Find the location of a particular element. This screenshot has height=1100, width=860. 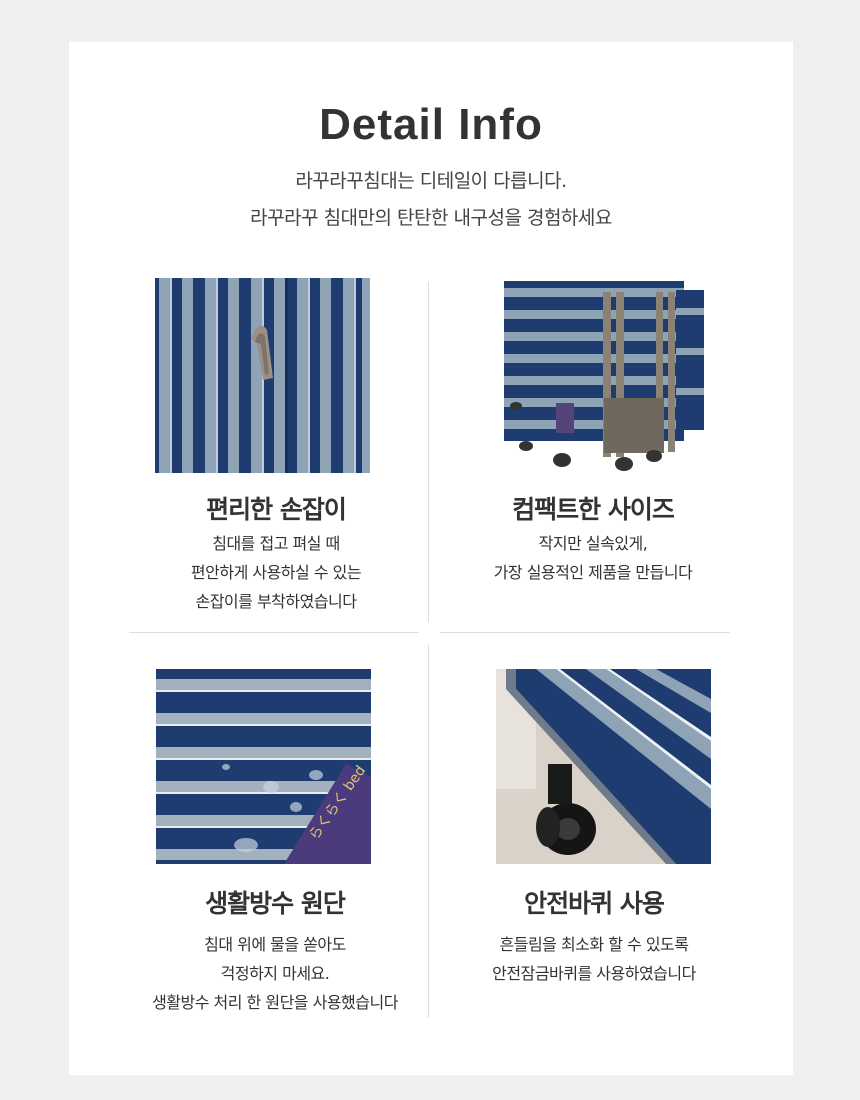

feature-desc-line: 침대 위에 물을 쏟아도 is located at coordinates (275, 944).